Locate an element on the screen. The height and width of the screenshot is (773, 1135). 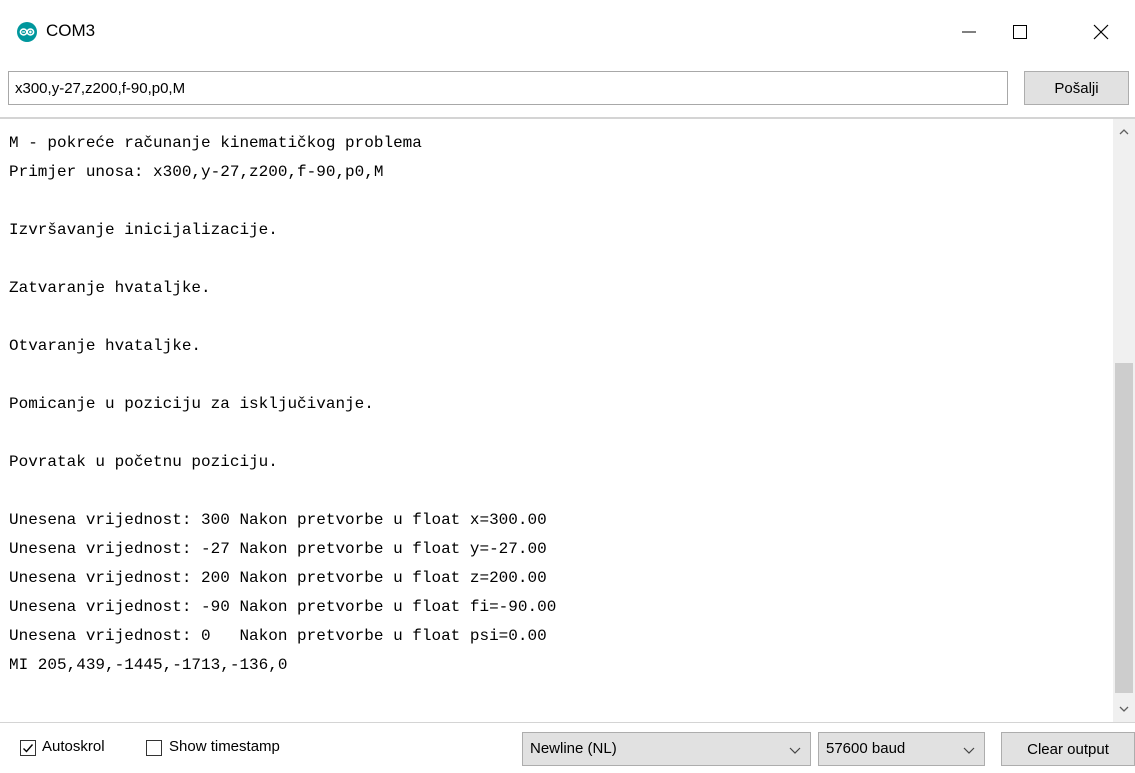
minimize-icon is located at coordinates (969, 31).